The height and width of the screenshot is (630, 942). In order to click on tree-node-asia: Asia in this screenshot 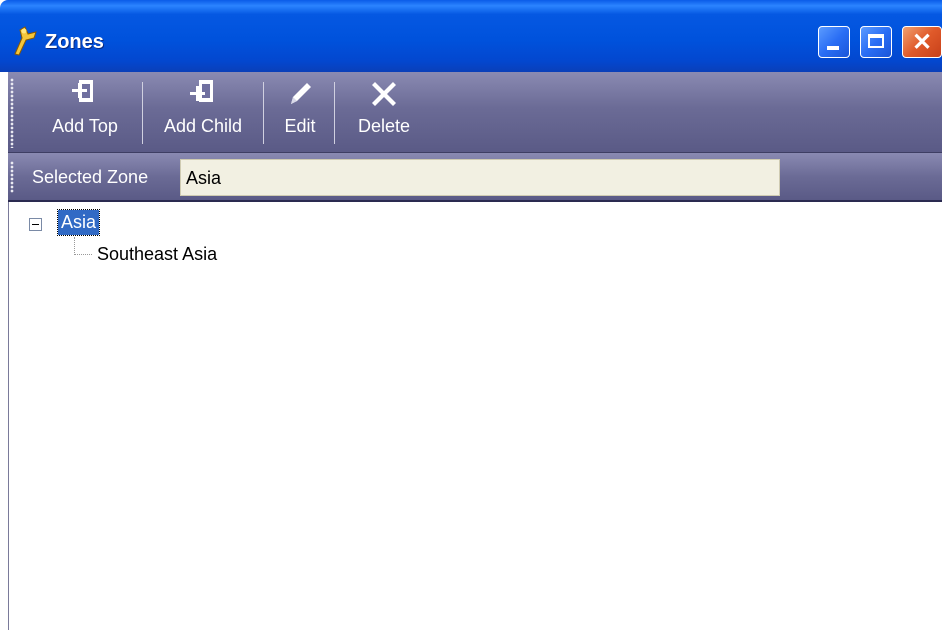, I will do `click(78, 222)`.